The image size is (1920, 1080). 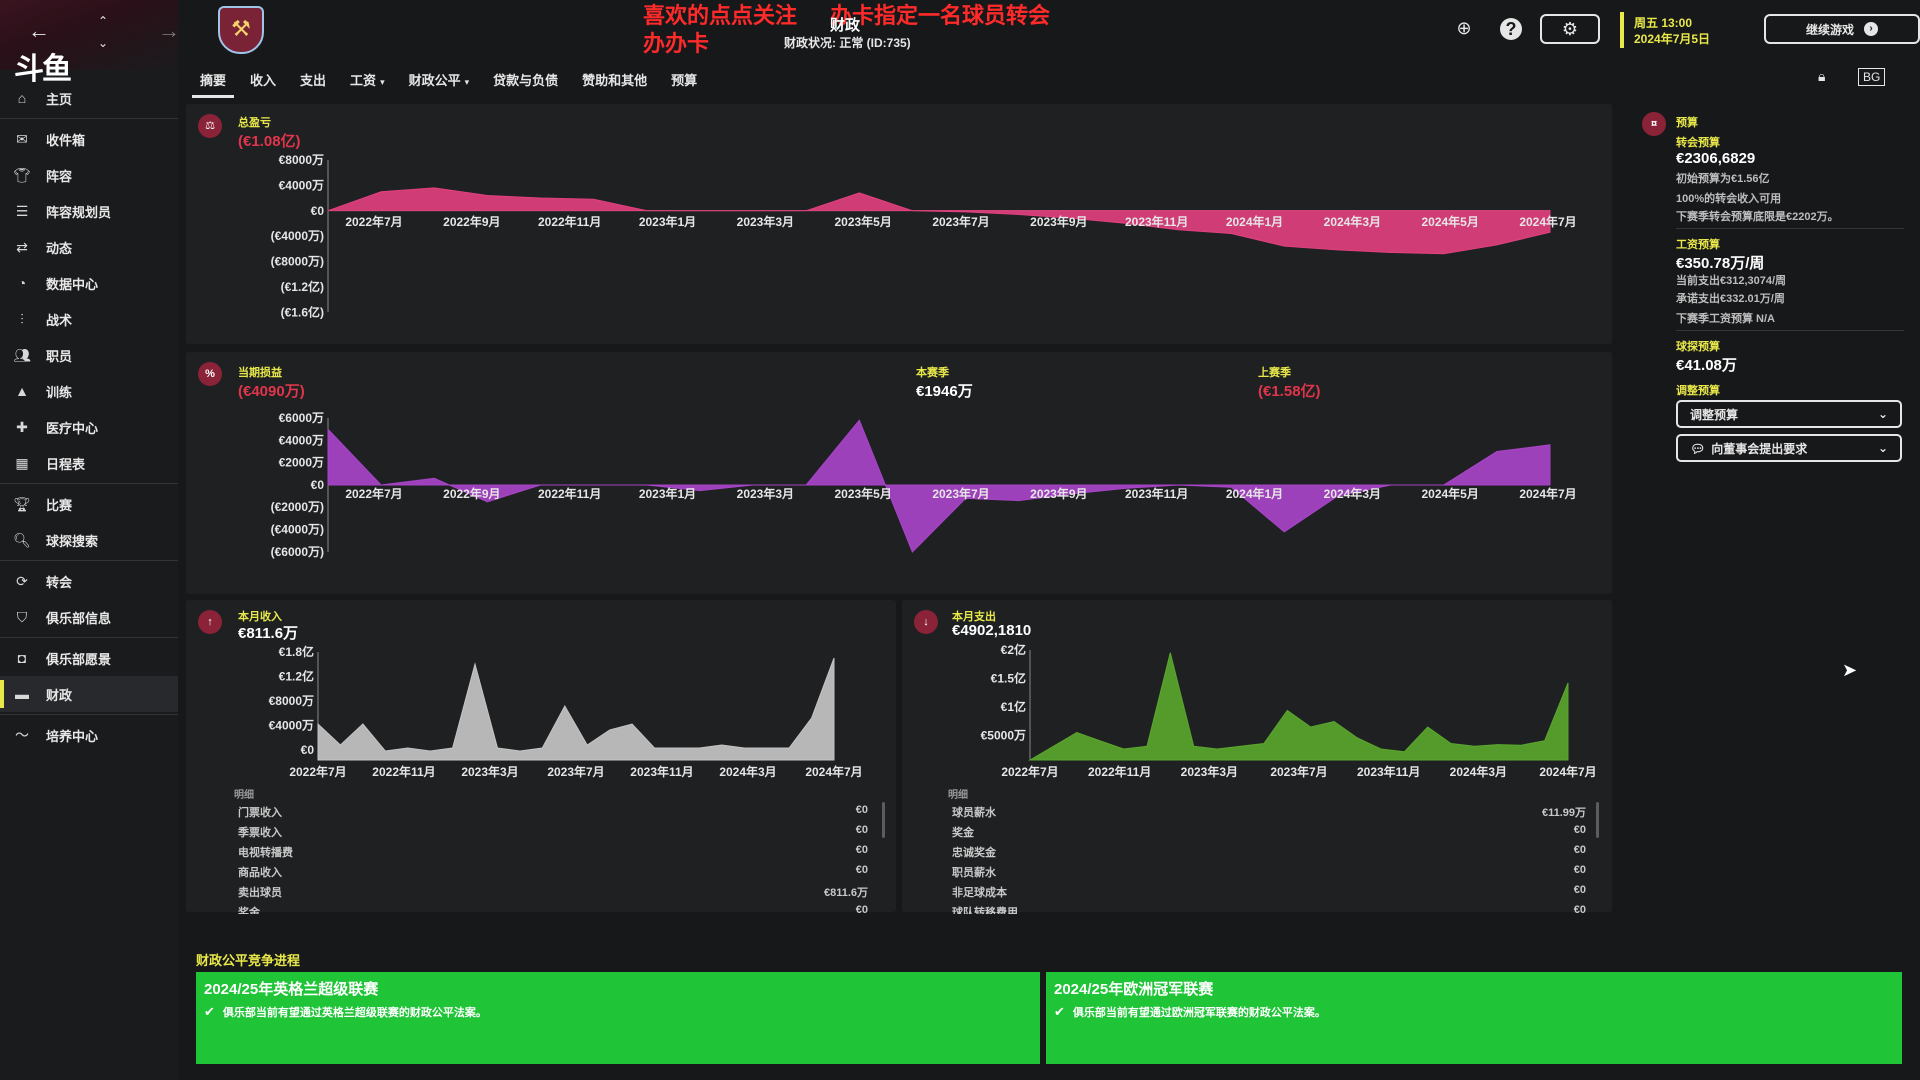 What do you see at coordinates (22, 694) in the screenshot?
I see `finance-icon: ▬` at bounding box center [22, 694].